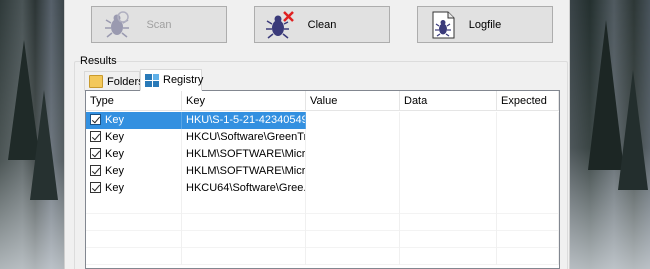 This screenshot has width=650, height=269. What do you see at coordinates (98, 61) in the screenshot?
I see `results-group-label: Results` at bounding box center [98, 61].